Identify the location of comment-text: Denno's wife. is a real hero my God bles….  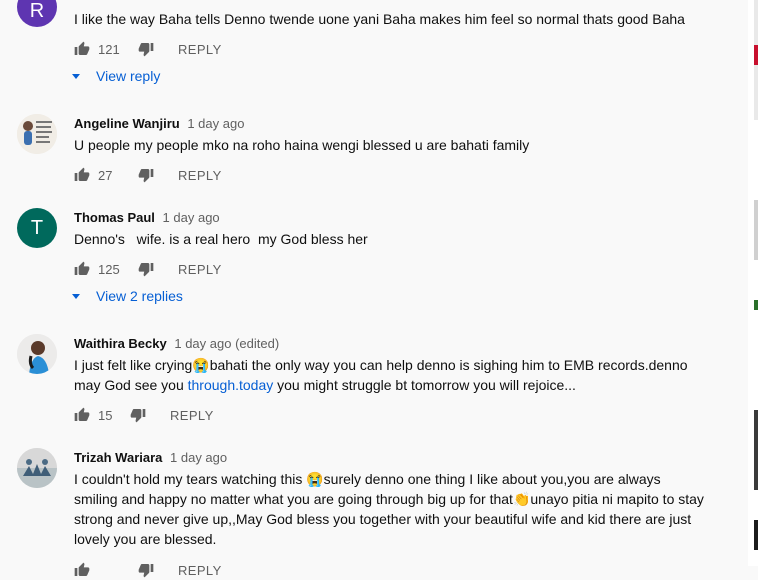
(221, 239).